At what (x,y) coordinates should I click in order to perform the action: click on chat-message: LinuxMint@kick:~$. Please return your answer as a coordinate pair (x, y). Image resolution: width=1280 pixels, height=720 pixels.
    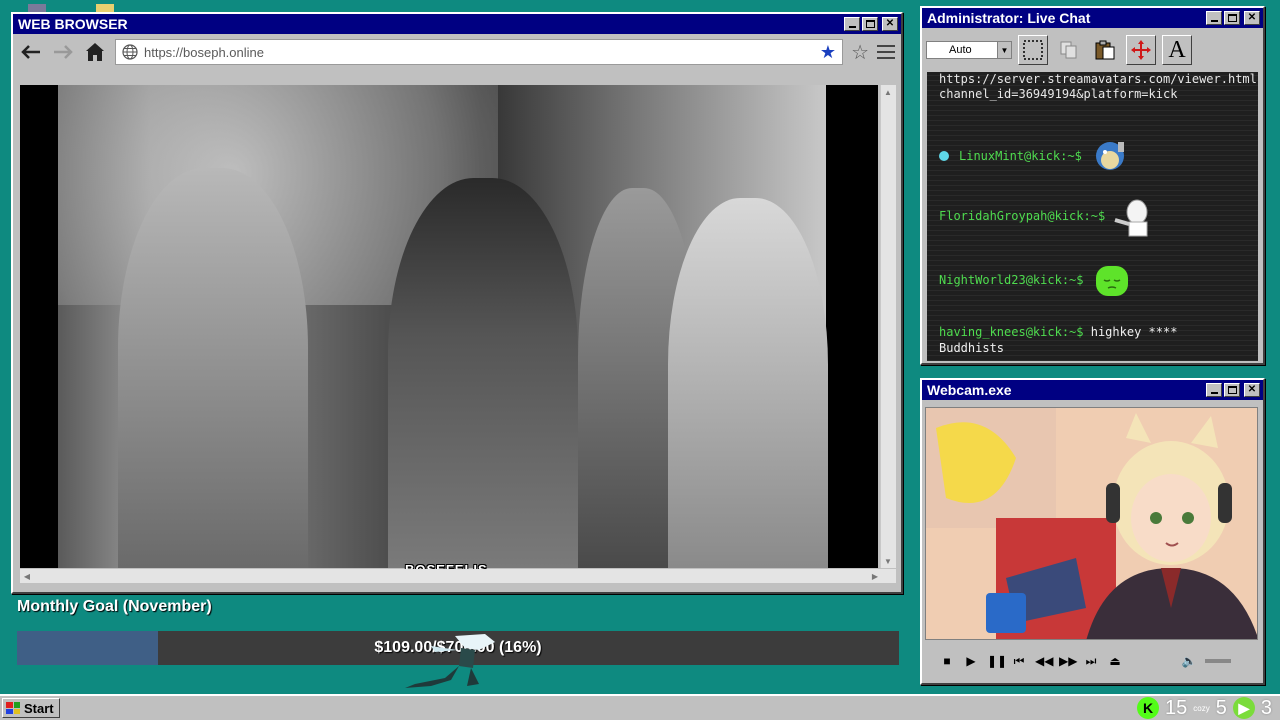
    Looking at the image, I should click on (1035, 156).